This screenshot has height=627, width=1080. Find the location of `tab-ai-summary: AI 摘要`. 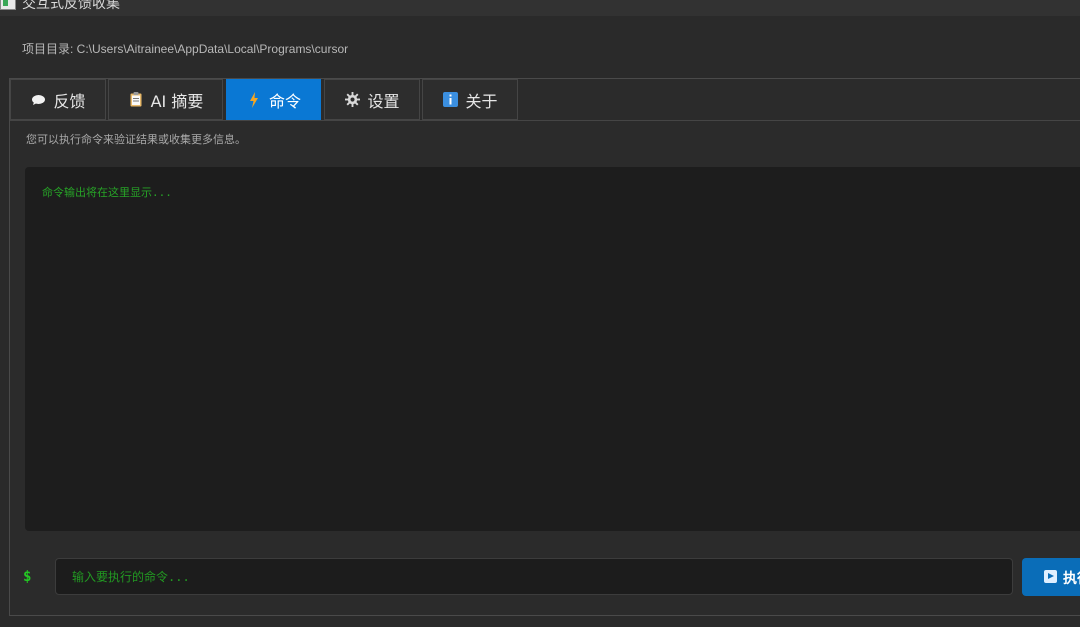

tab-ai-summary: AI 摘要 is located at coordinates (165, 99).